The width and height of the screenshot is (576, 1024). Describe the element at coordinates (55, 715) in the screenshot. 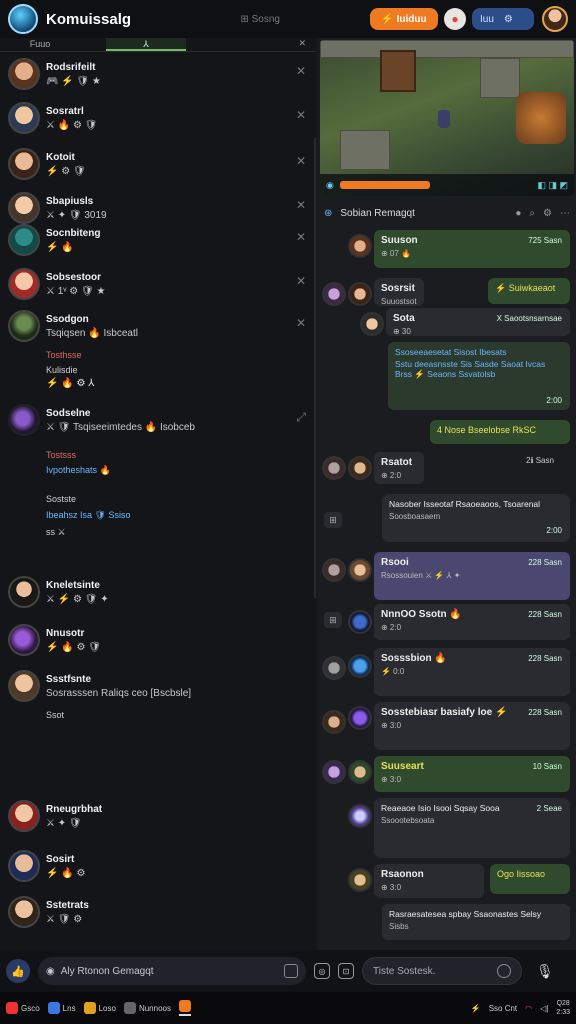

I see `section-sub: Ssot` at that location.